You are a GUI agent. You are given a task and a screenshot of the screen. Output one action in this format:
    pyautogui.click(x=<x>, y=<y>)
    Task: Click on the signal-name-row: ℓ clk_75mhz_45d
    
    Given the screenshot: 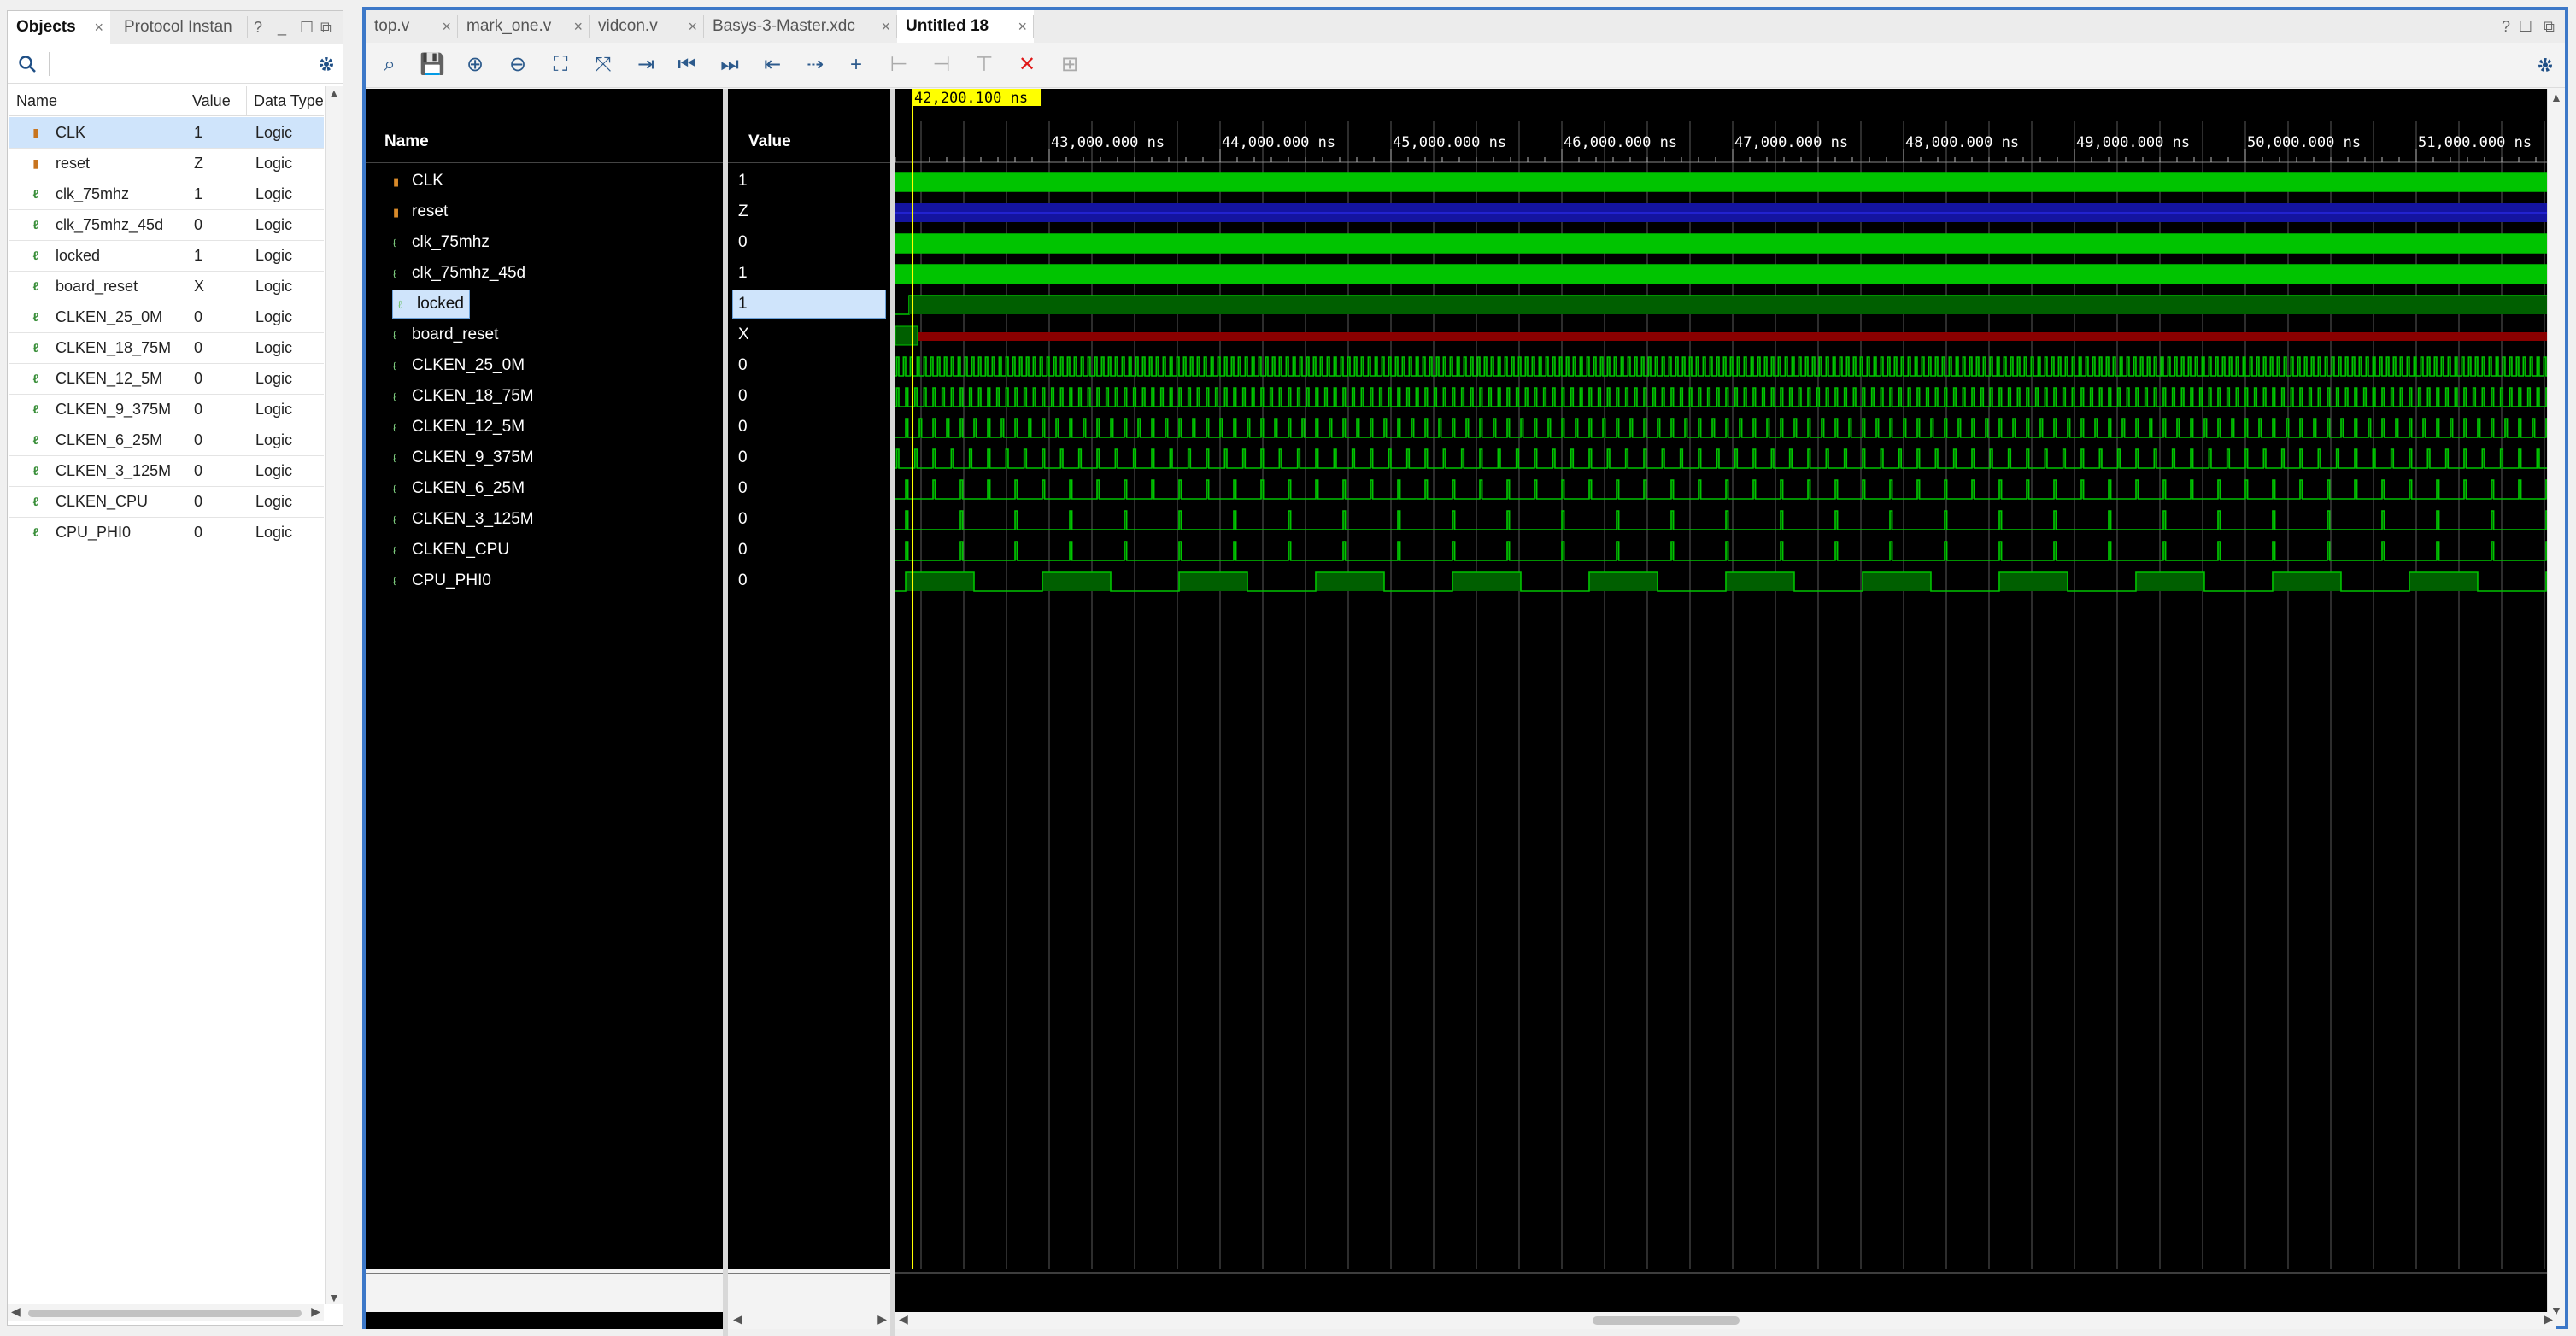 What is the action you would take?
    pyautogui.click(x=459, y=273)
    